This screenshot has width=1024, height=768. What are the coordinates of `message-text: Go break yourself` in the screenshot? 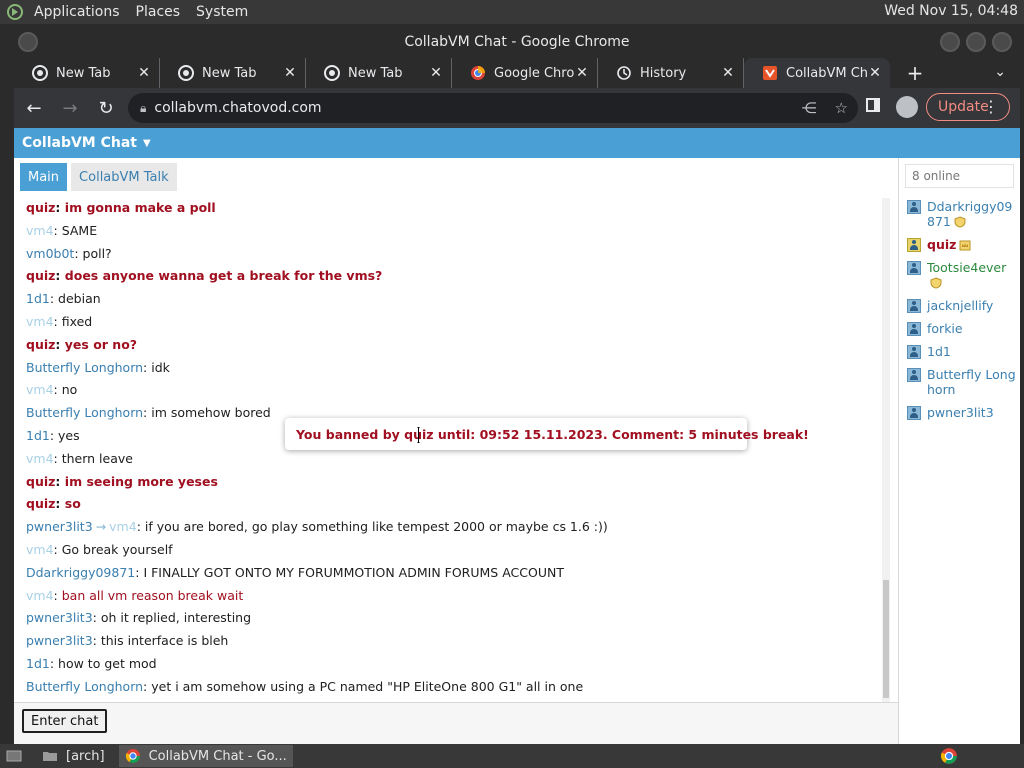 It's located at (117, 549).